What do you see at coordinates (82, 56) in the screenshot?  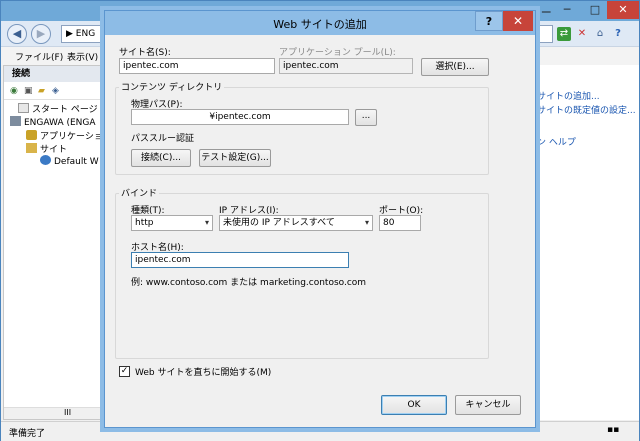 I see `menu-view: 表示(V)` at bounding box center [82, 56].